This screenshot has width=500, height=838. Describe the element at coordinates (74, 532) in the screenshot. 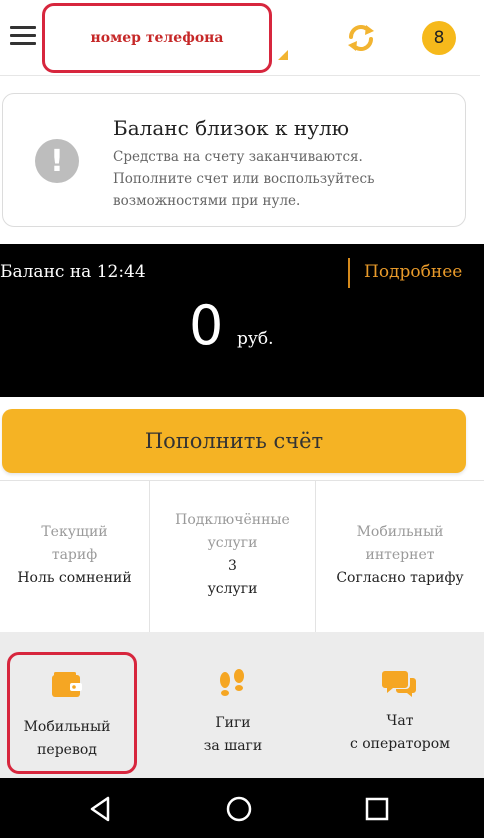

I see `tariff-label-line1: Текущий` at that location.